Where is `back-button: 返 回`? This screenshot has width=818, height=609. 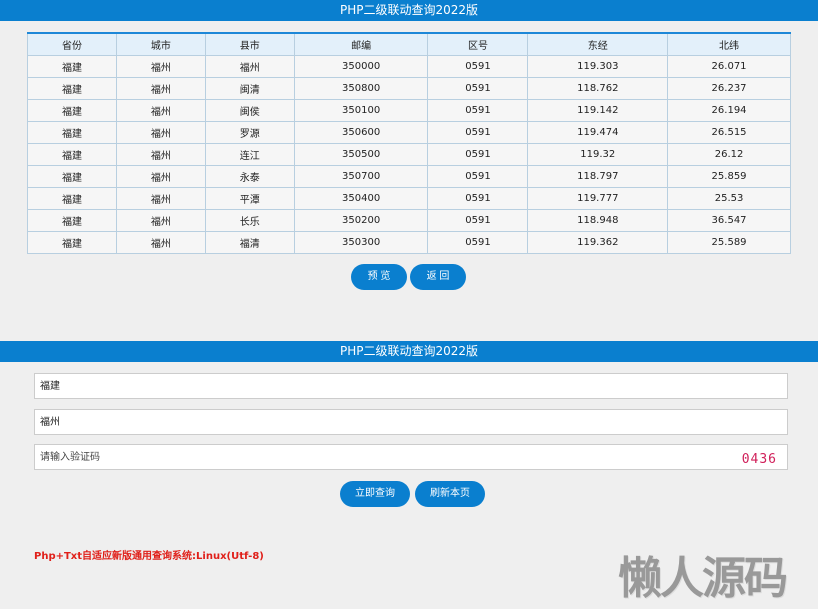 back-button: 返 回 is located at coordinates (438, 277).